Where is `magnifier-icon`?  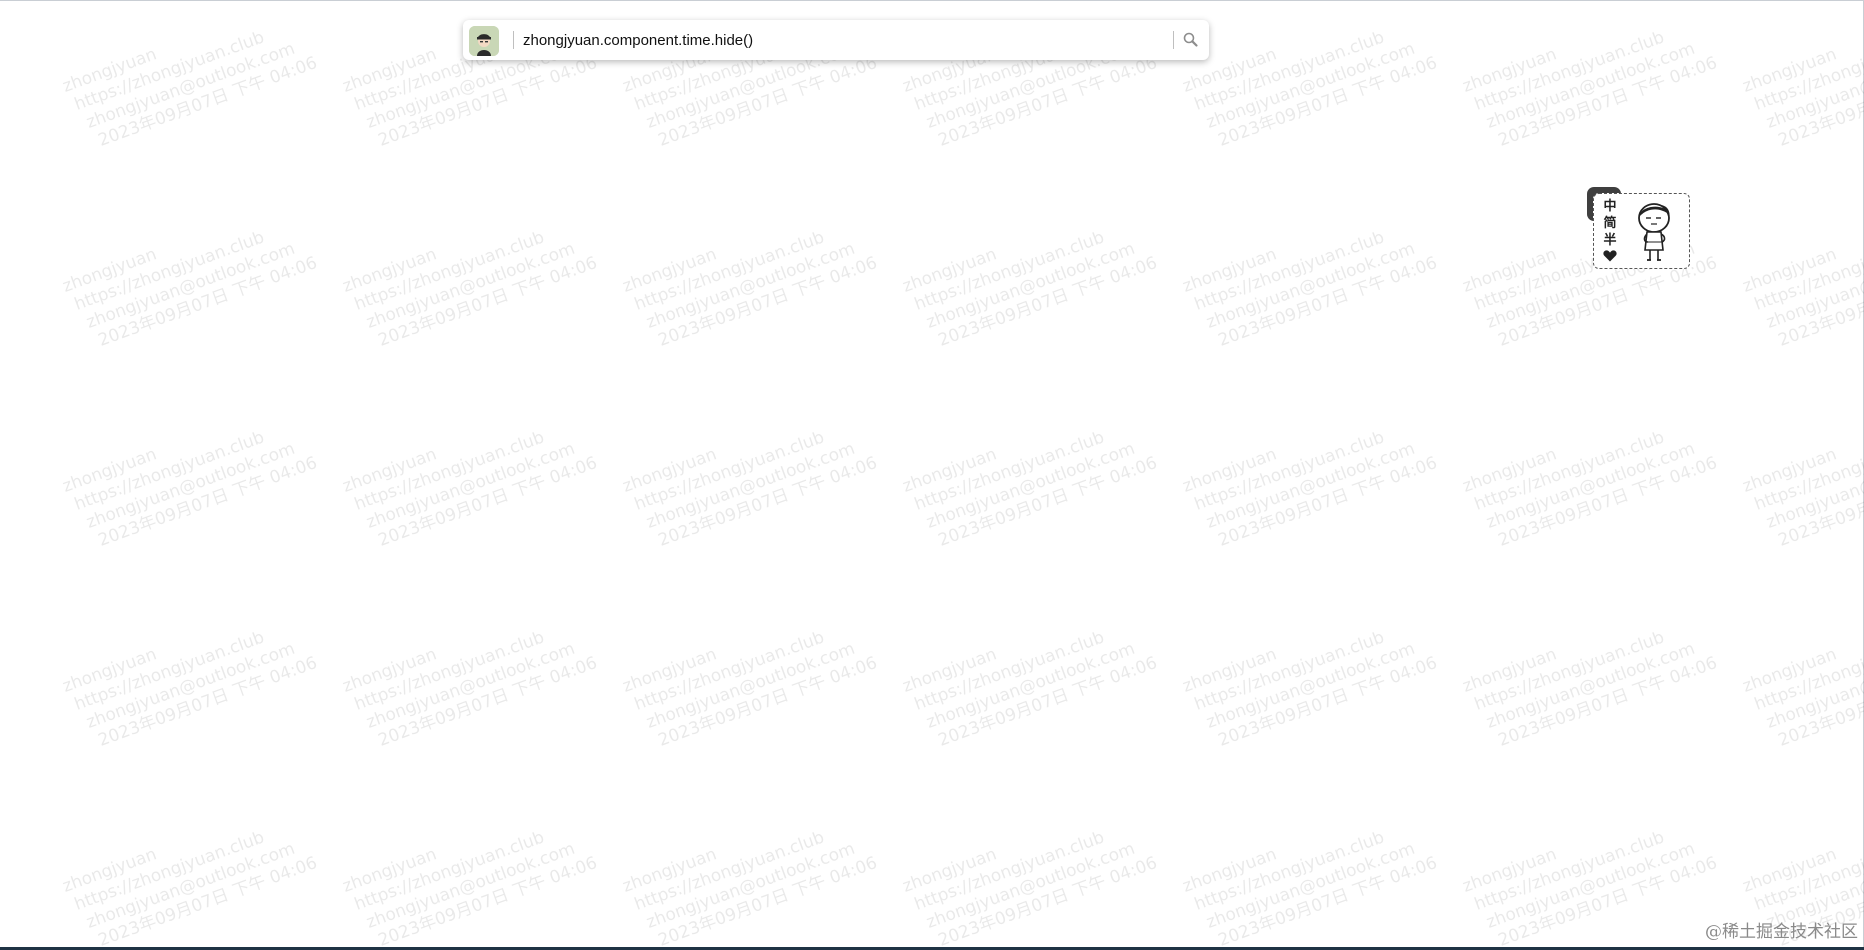 magnifier-icon is located at coordinates (1190, 39).